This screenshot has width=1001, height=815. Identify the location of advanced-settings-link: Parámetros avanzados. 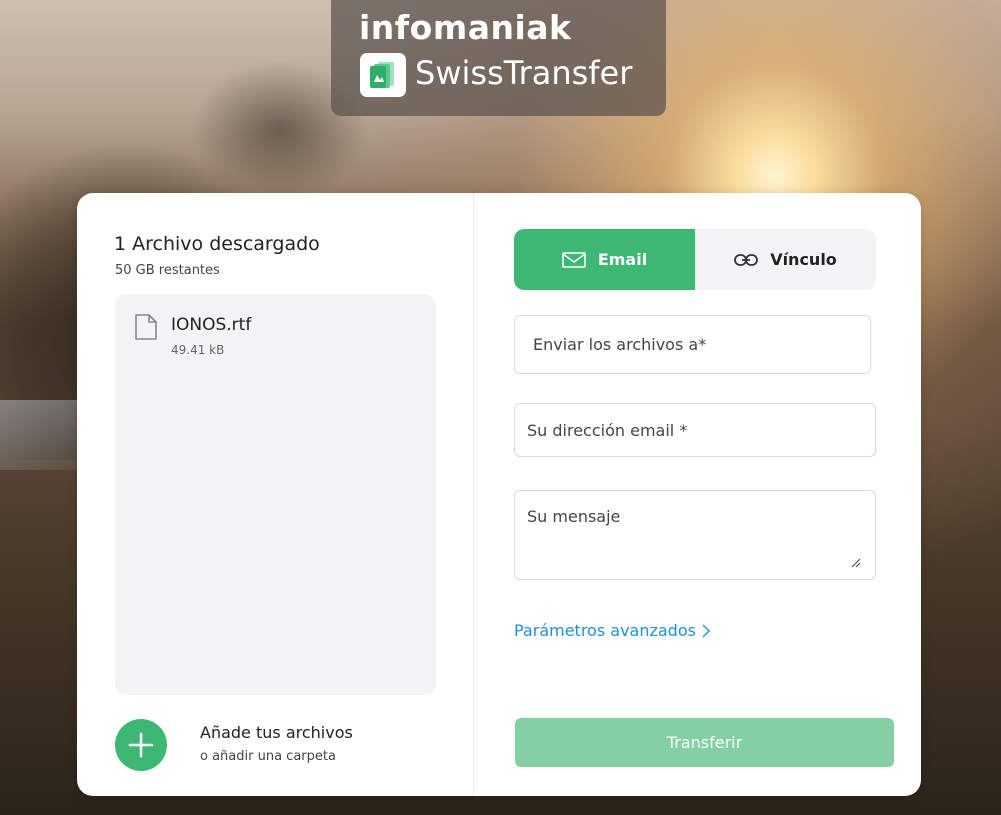
(612, 630).